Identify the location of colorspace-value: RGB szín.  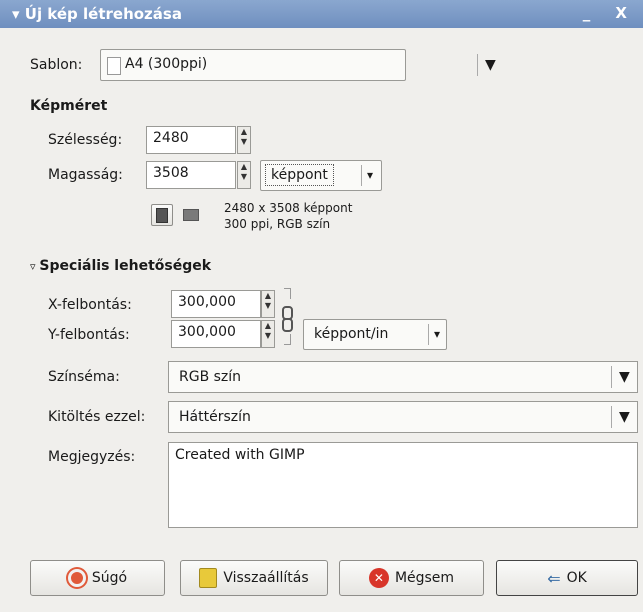
(210, 377).